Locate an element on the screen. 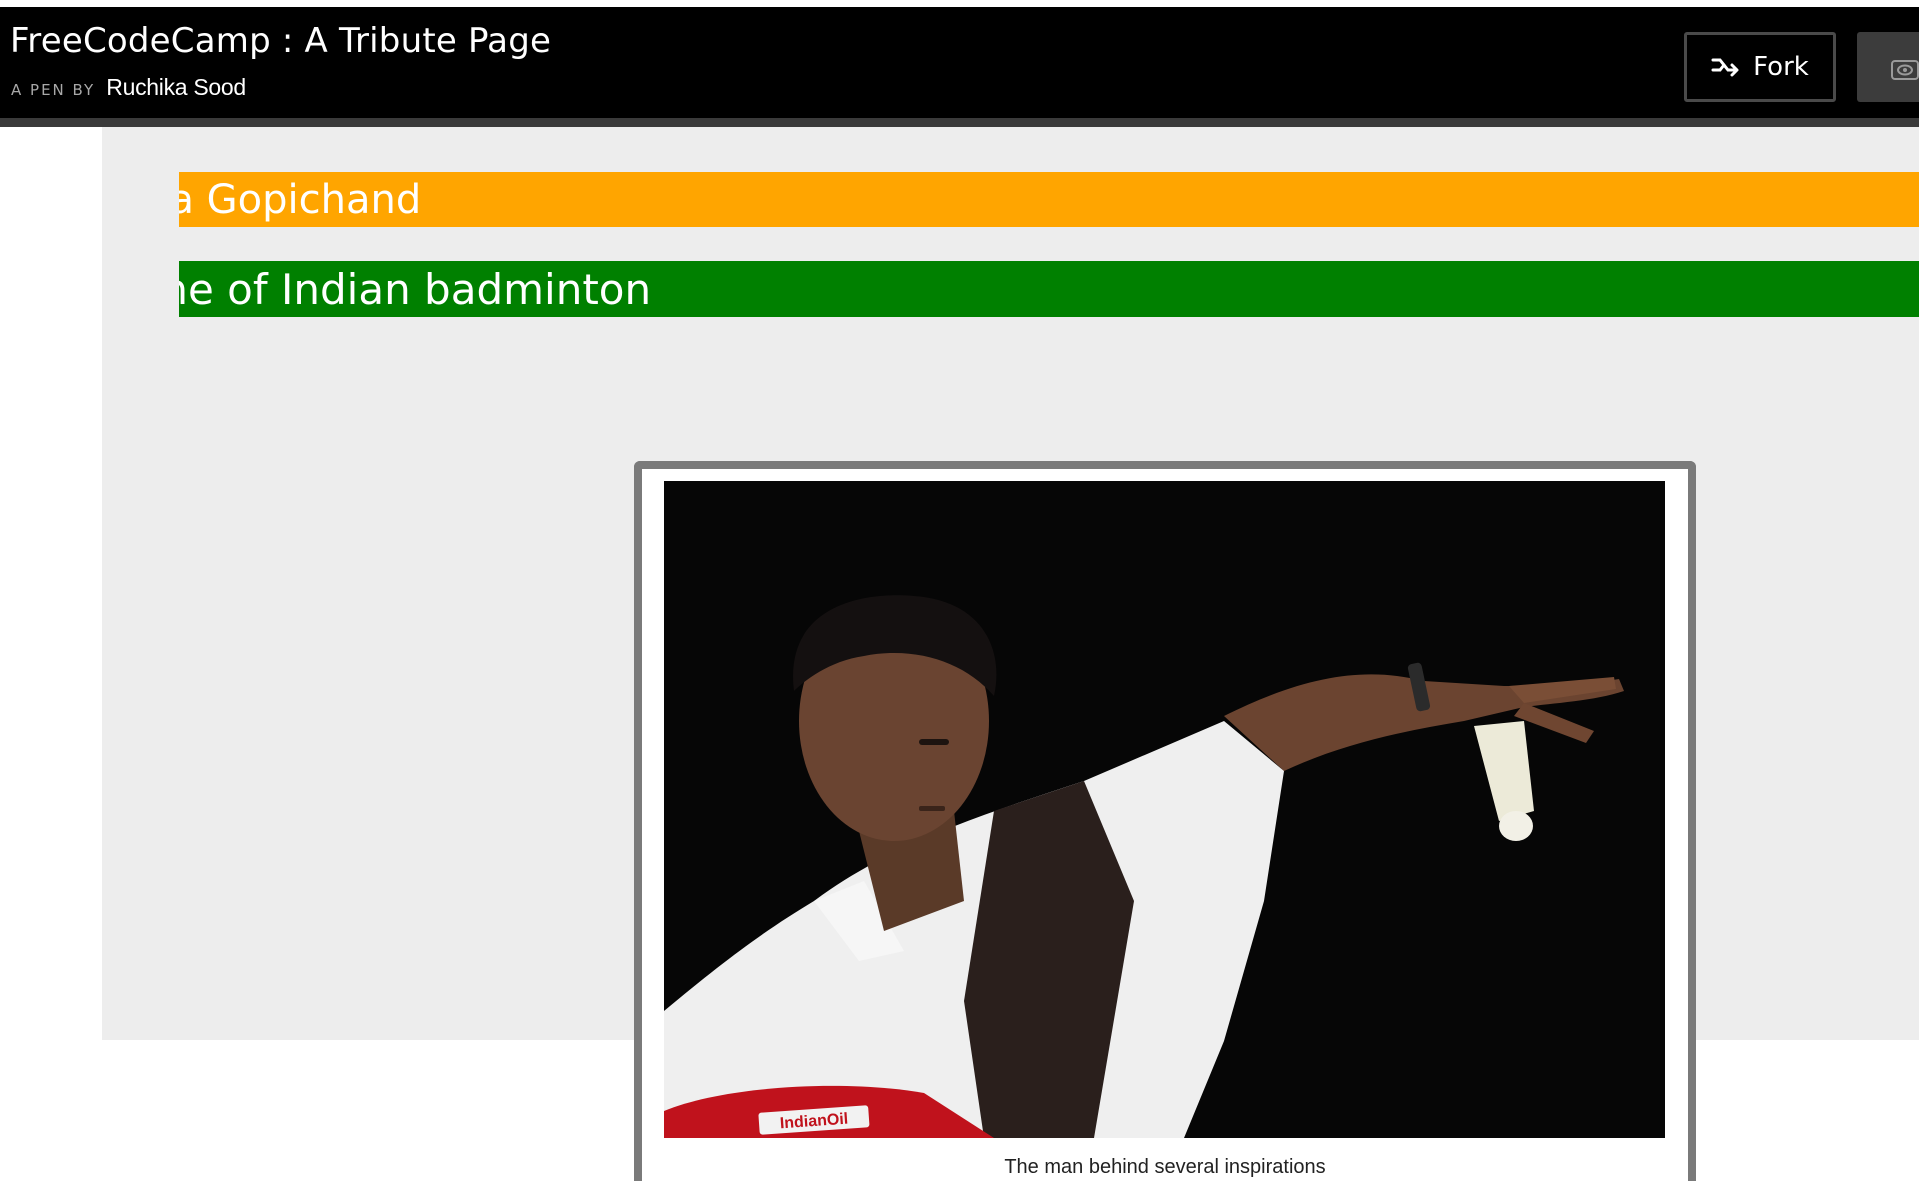  fork-button: Fork is located at coordinates (1760, 67).